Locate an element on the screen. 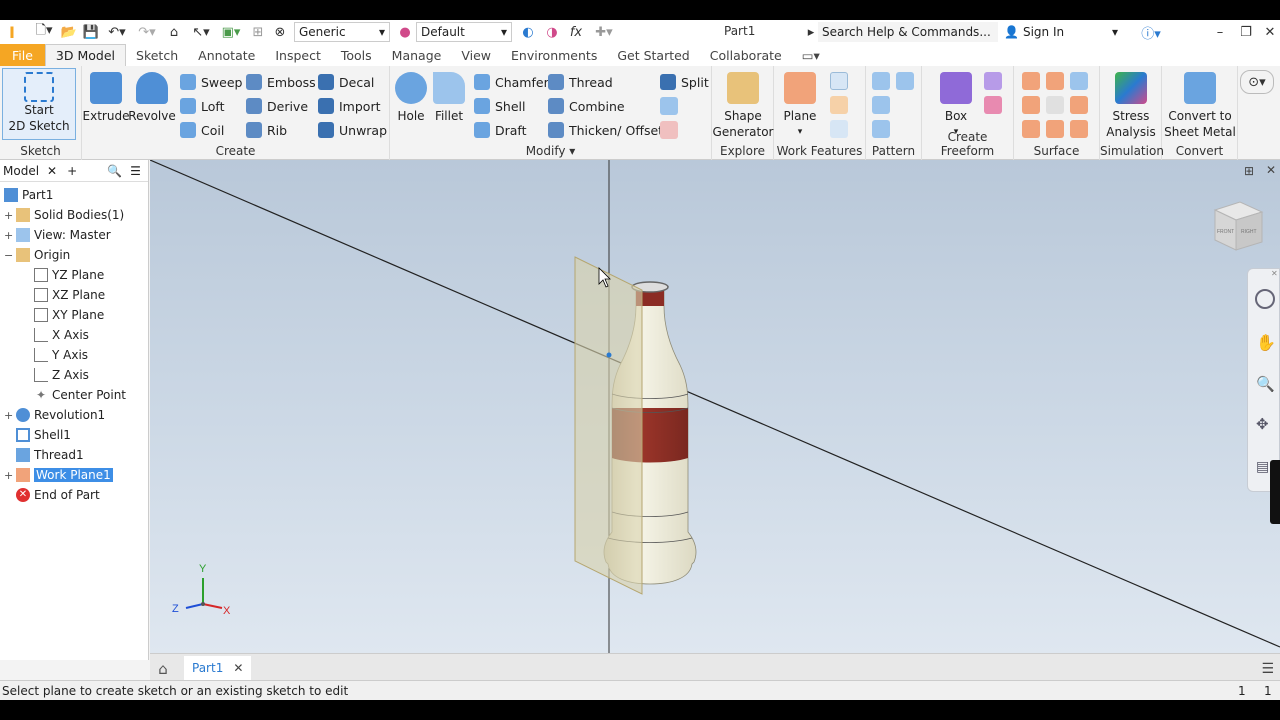 Image resolution: width=1280 pixels, height=720 pixels. tab-tools: Tools is located at coordinates (356, 55).